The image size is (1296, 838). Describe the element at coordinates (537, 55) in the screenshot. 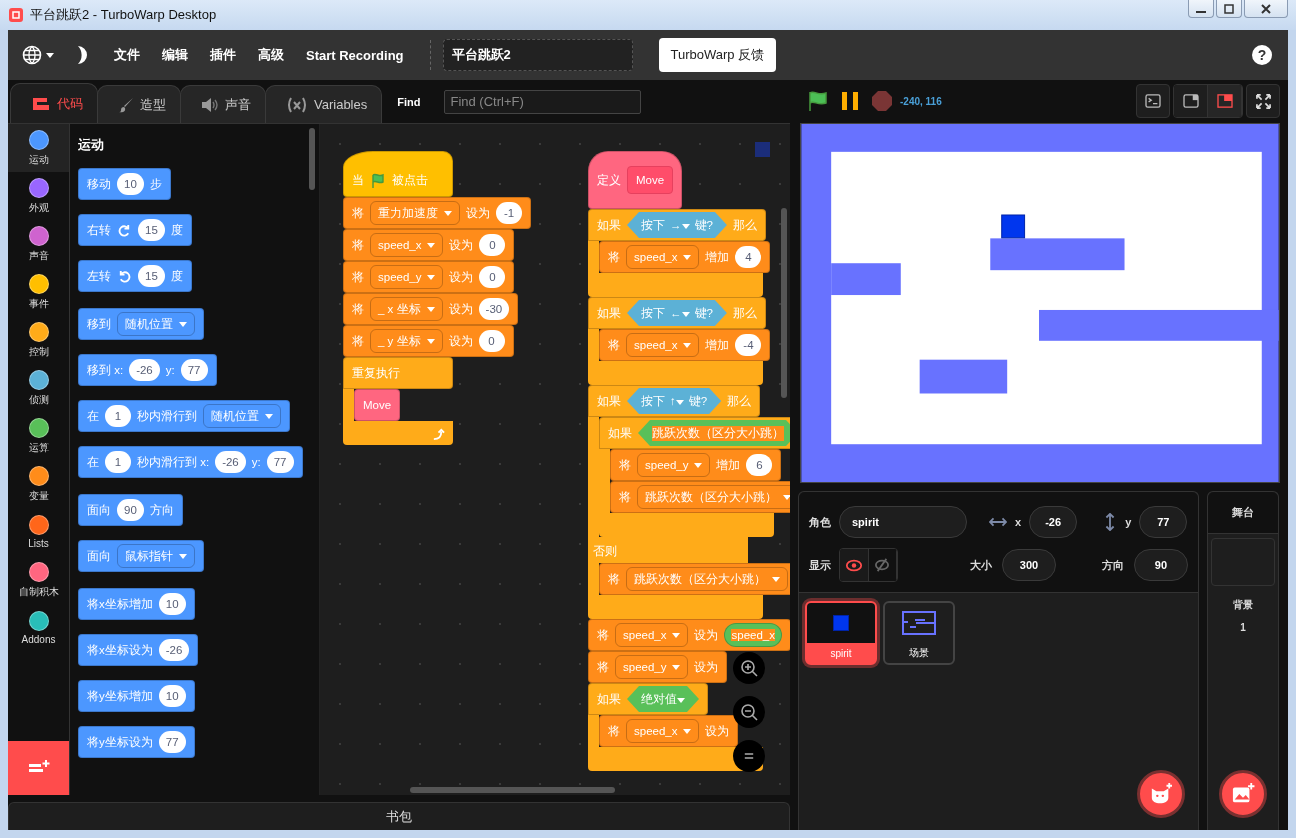

I see `project-title-field: 平台跳跃2` at that location.